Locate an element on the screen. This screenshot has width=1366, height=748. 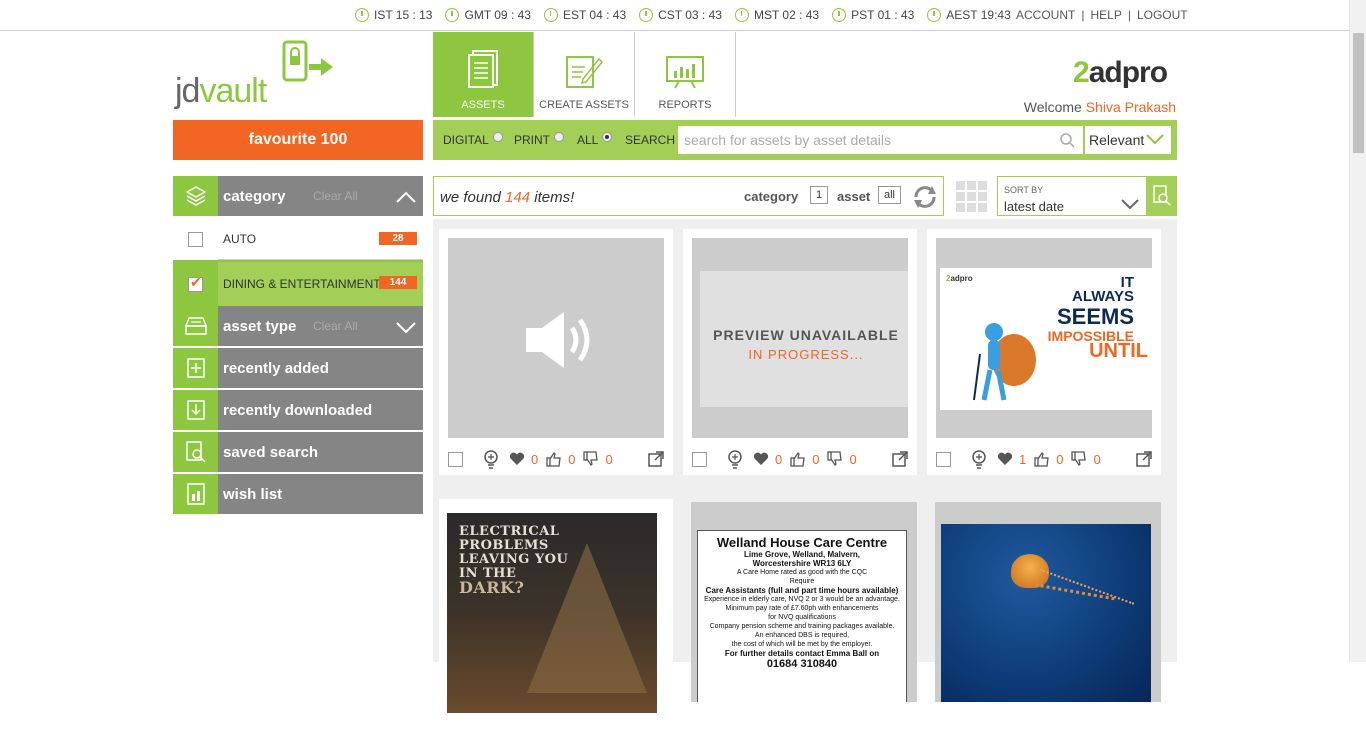
filter-print: PRINT is located at coordinates (539, 139).